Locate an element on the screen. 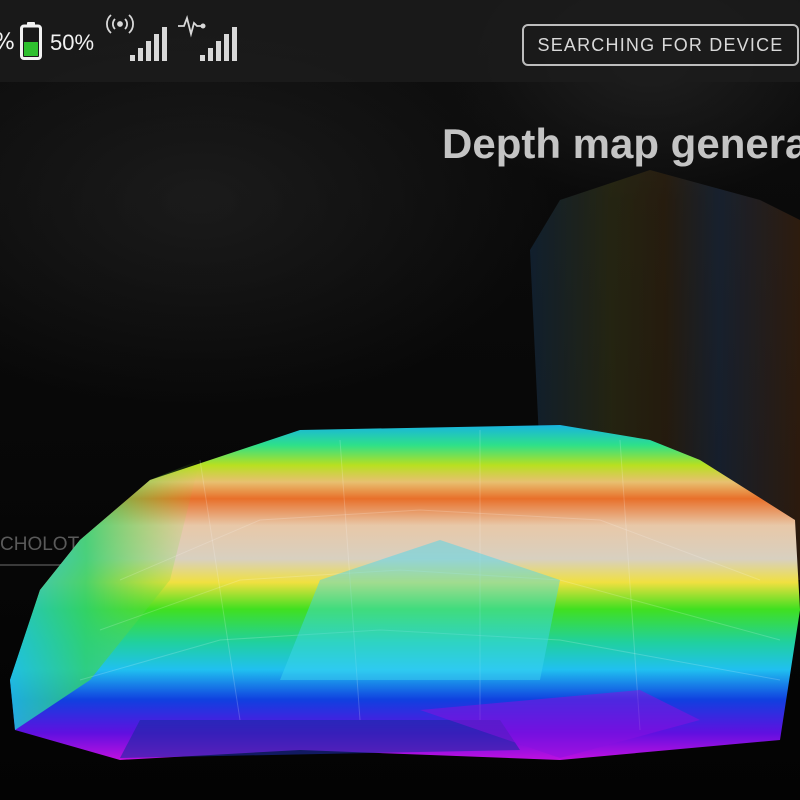 The width and height of the screenshot is (800, 800). searching-device-button: SEARCHING FOR DEVICE is located at coordinates (660, 45).